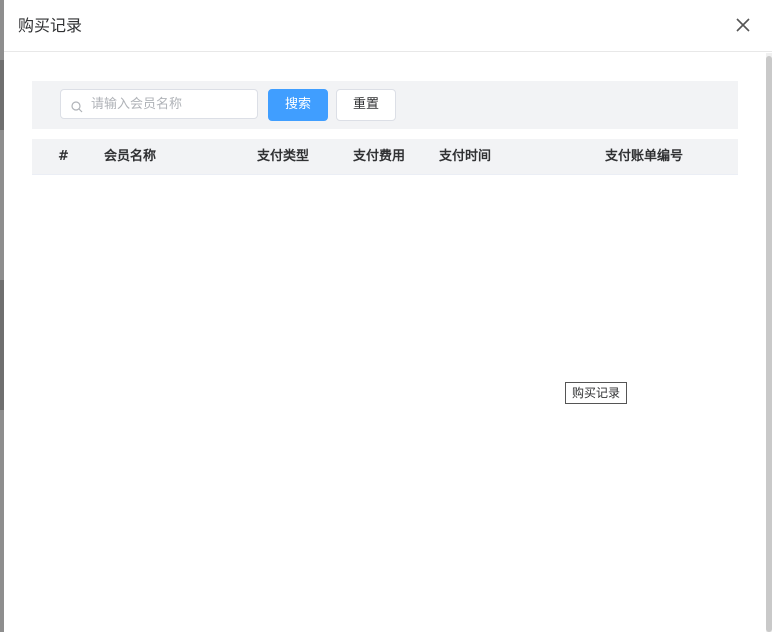 Image resolution: width=772 pixels, height=632 pixels. I want to click on scrollbar-thumb, so click(769, 344).